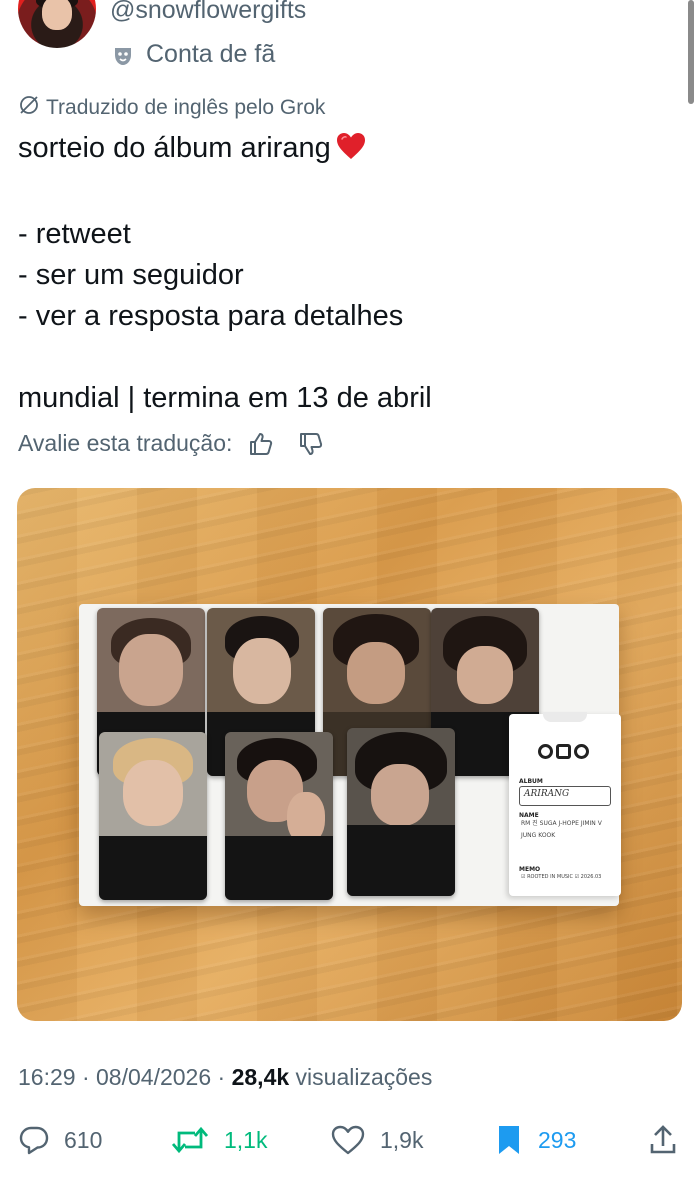 The width and height of the screenshot is (698, 1200). What do you see at coordinates (535, 1140) in the screenshot?
I see `bookmark-button: 293` at bounding box center [535, 1140].